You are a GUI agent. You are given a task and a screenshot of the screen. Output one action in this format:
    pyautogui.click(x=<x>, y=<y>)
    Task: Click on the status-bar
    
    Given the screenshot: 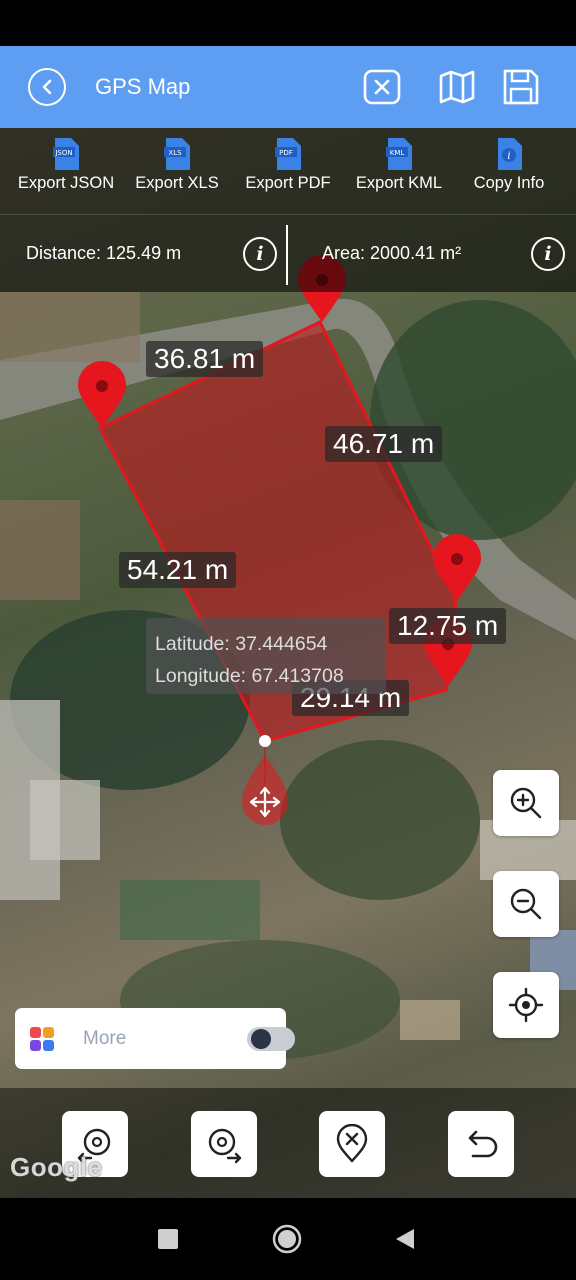 What is the action you would take?
    pyautogui.click(x=288, y=23)
    